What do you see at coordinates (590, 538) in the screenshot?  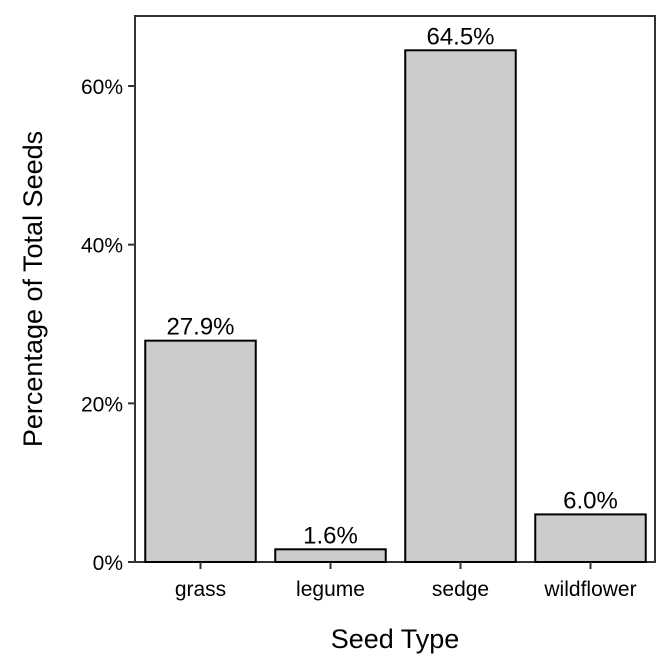 I see `bar-wildflower` at bounding box center [590, 538].